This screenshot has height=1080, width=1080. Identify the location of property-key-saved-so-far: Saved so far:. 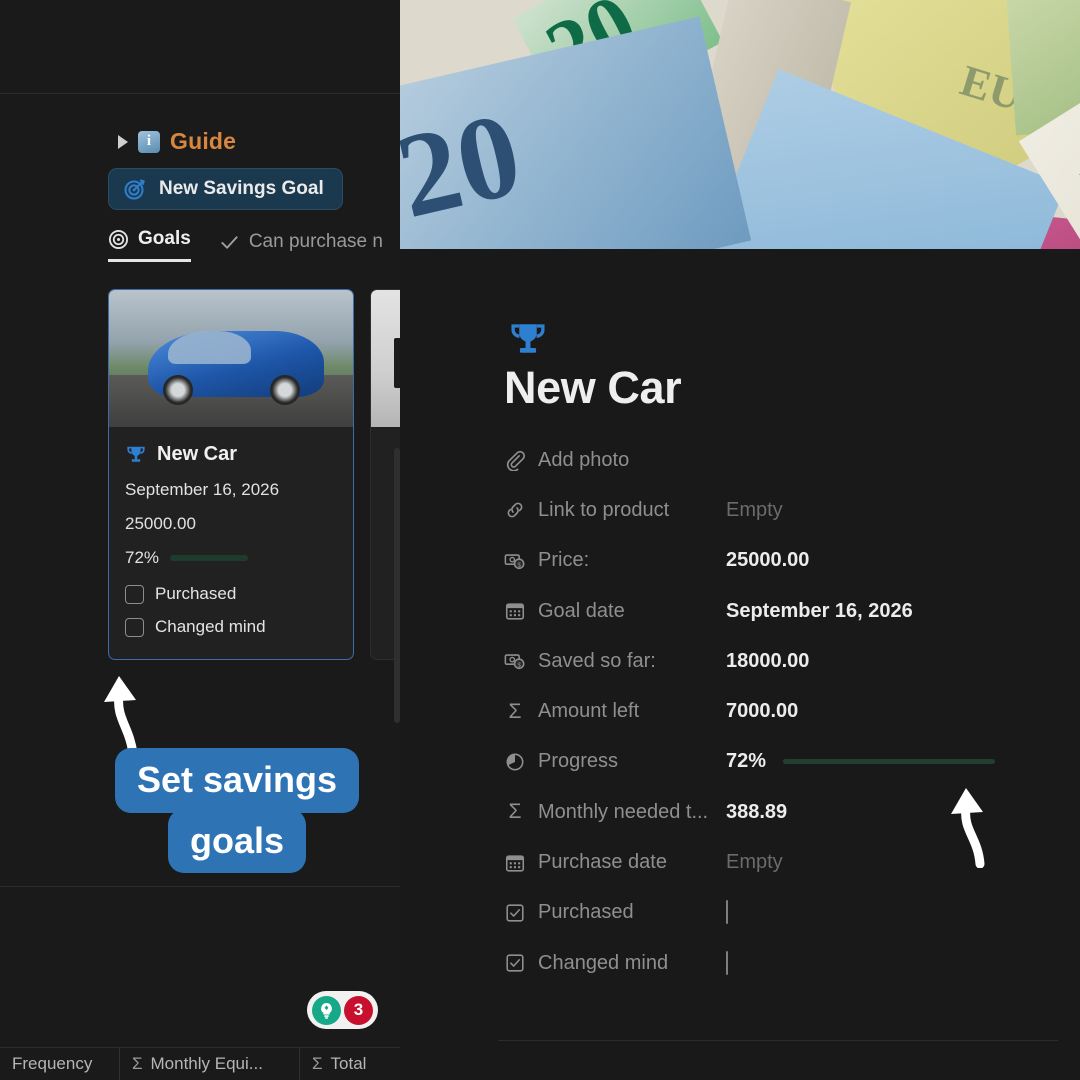
(597, 660).